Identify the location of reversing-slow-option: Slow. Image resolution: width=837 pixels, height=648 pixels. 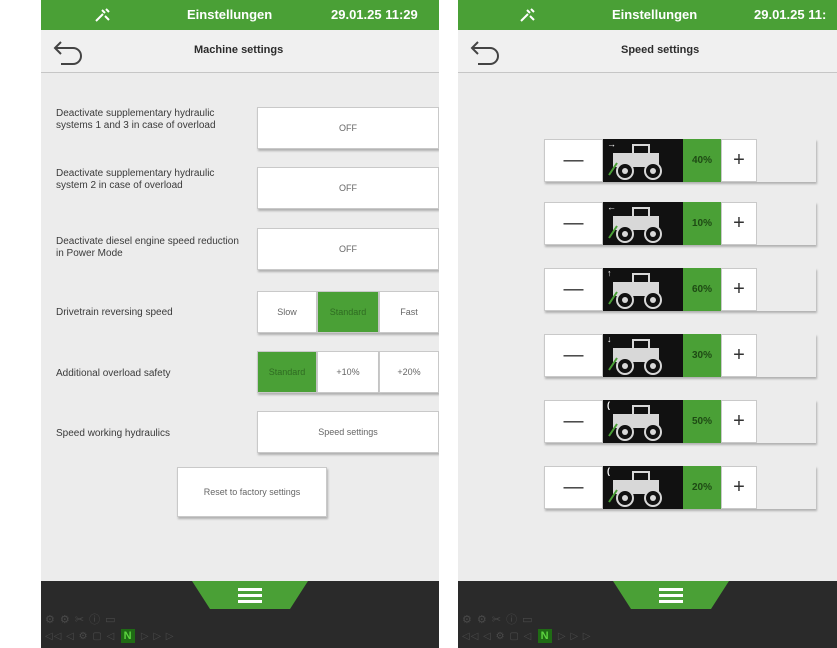
(287, 312).